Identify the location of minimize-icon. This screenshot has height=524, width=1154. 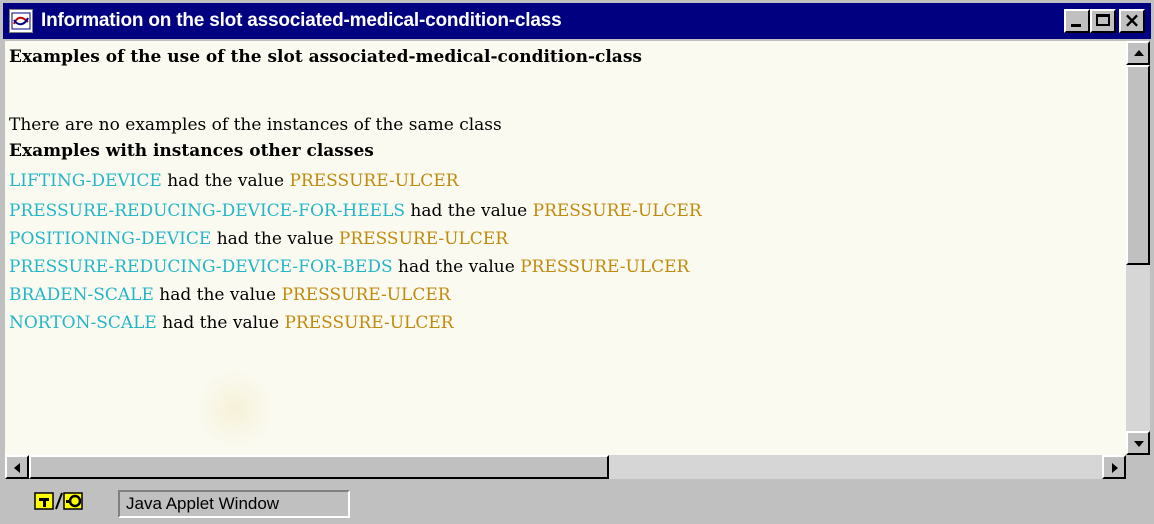
(1076, 25).